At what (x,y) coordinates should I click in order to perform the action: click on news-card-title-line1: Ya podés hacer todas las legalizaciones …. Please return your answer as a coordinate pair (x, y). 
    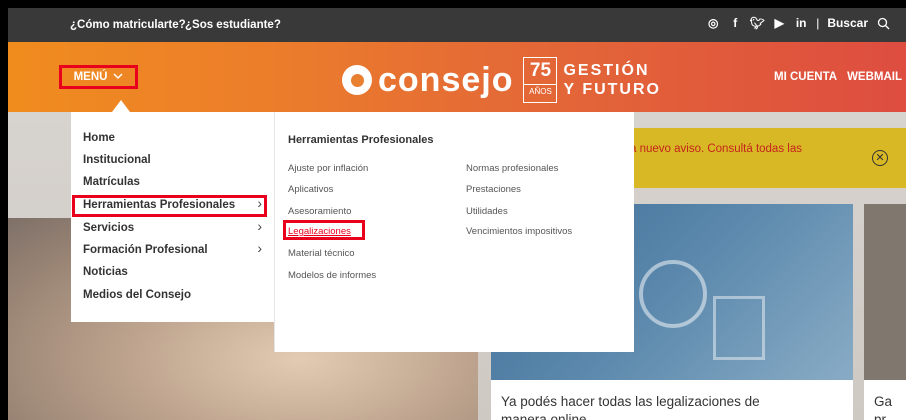
    Looking at the image, I should click on (630, 401).